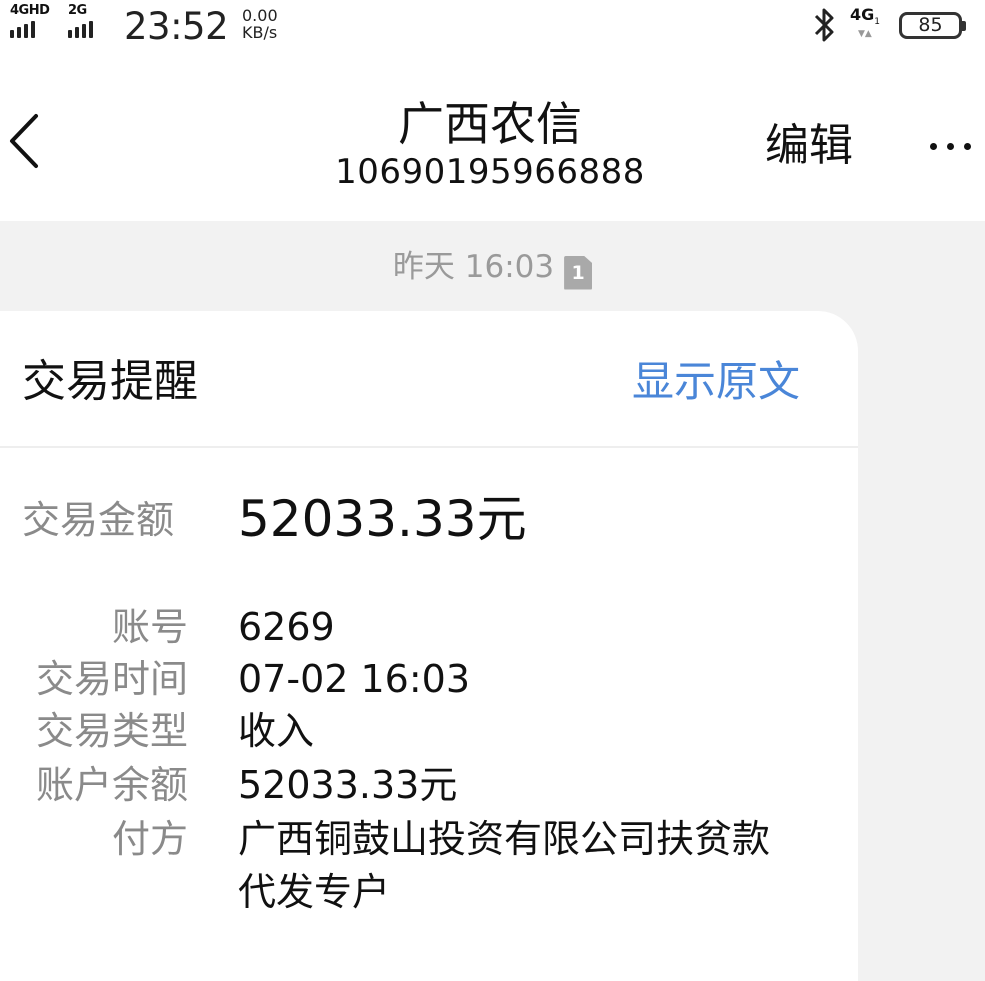 The width and height of the screenshot is (985, 981). Describe the element at coordinates (98, 520) in the screenshot. I see `amount-label: 交易金额` at that location.